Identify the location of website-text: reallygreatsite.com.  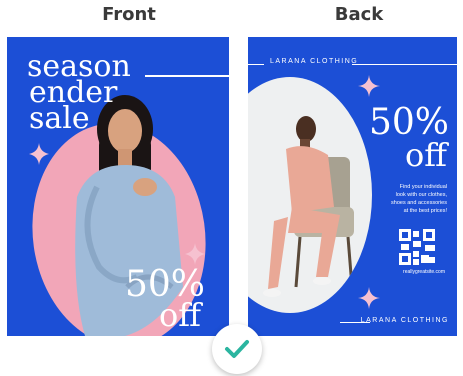
(424, 272).